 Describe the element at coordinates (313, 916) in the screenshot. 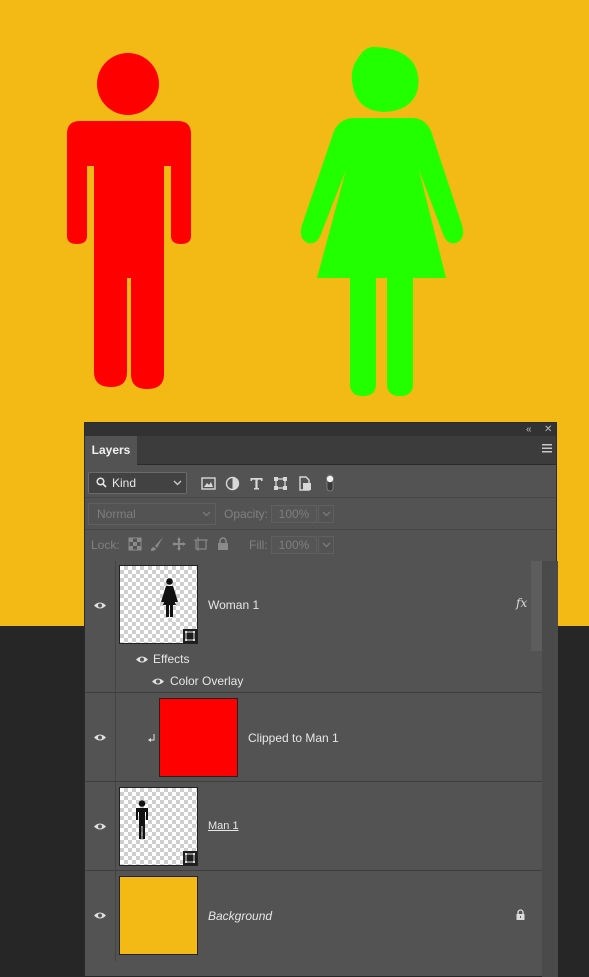

I see `layer-background: Background` at that location.